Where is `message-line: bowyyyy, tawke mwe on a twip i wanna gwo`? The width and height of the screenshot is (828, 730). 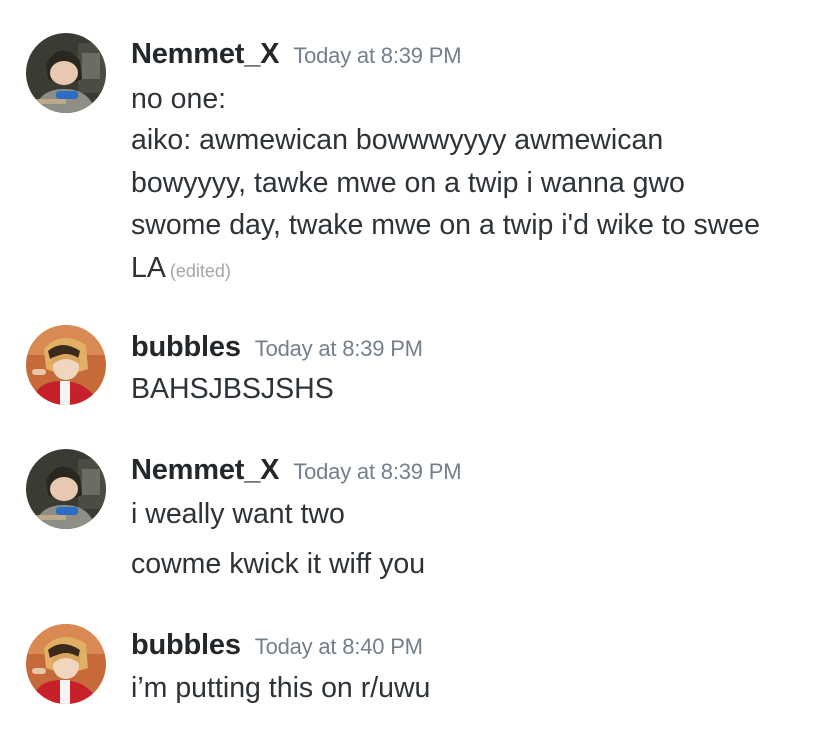
message-line: bowyyyy, tawke mwe on a twip i wanna gwo is located at coordinates (408, 183).